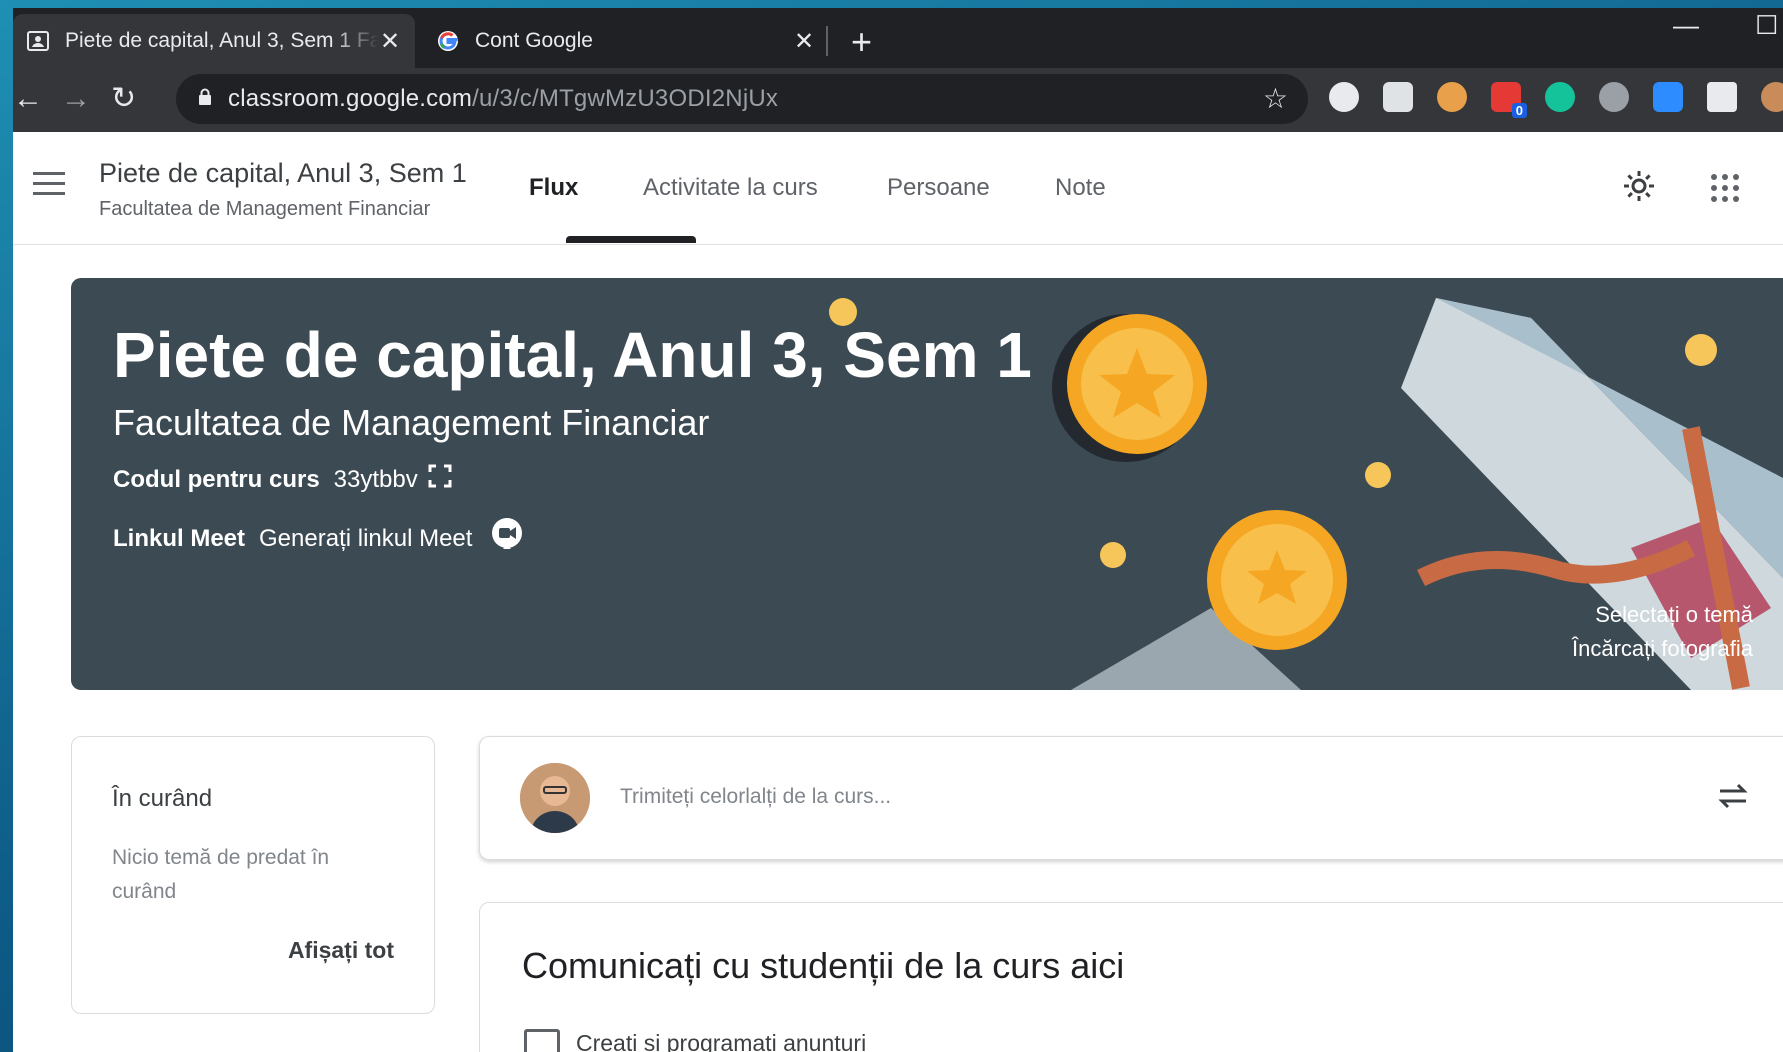 The height and width of the screenshot is (1052, 1783). What do you see at coordinates (440, 479) in the screenshot?
I see `fullscreen-code-icon` at bounding box center [440, 479].